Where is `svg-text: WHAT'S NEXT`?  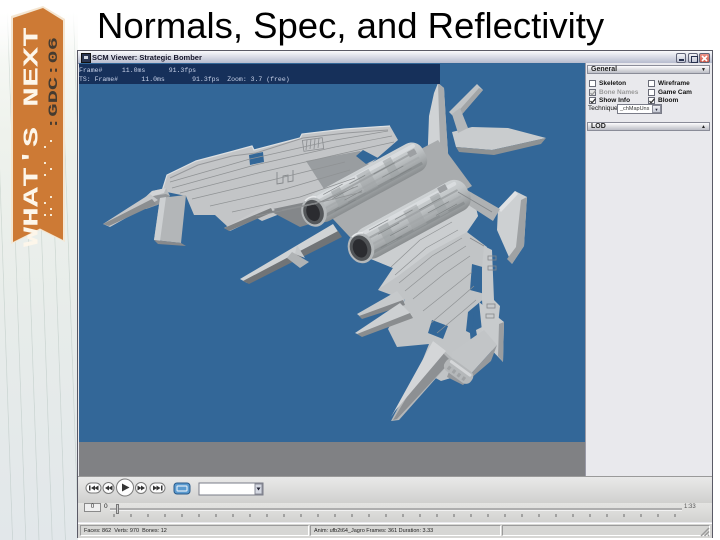 svg-text: WHAT'S NEXT is located at coordinates (33, 137).